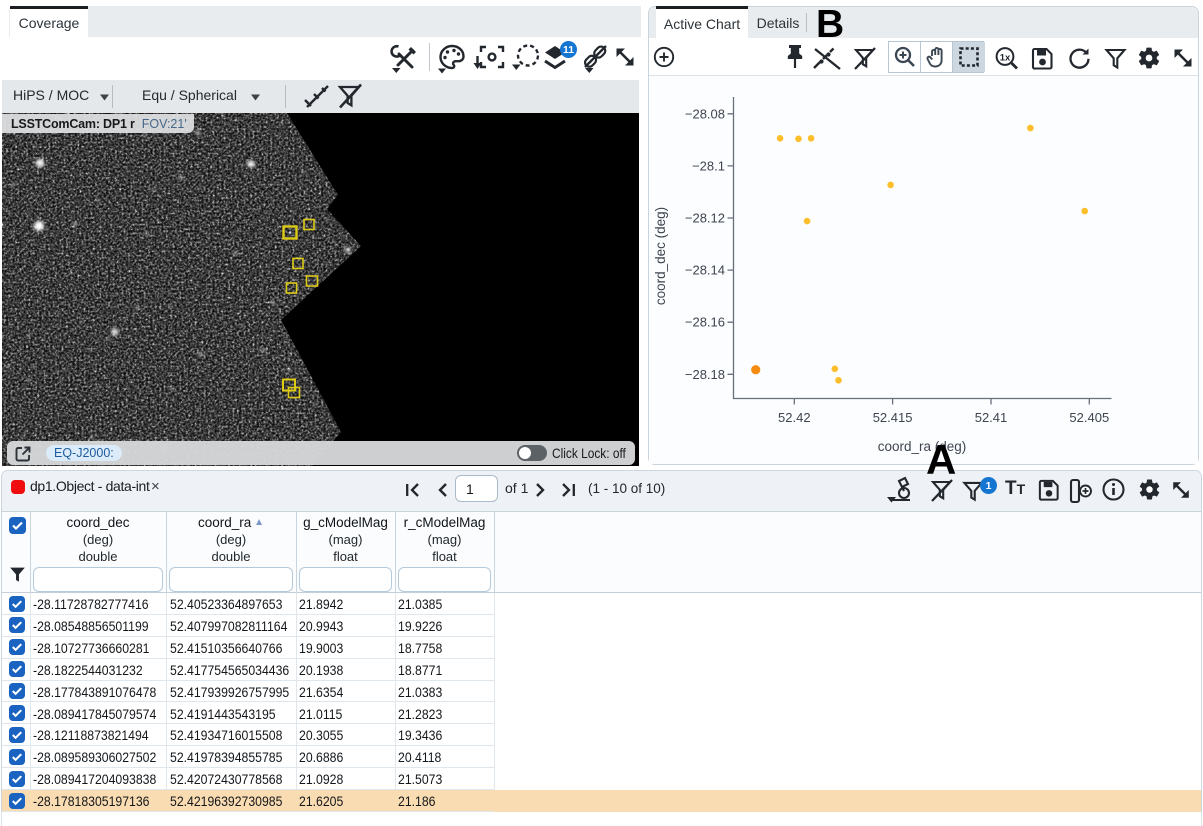 Image resolution: width=1203 pixels, height=826 pixels. I want to click on svg-text: 52.415, so click(893, 417).